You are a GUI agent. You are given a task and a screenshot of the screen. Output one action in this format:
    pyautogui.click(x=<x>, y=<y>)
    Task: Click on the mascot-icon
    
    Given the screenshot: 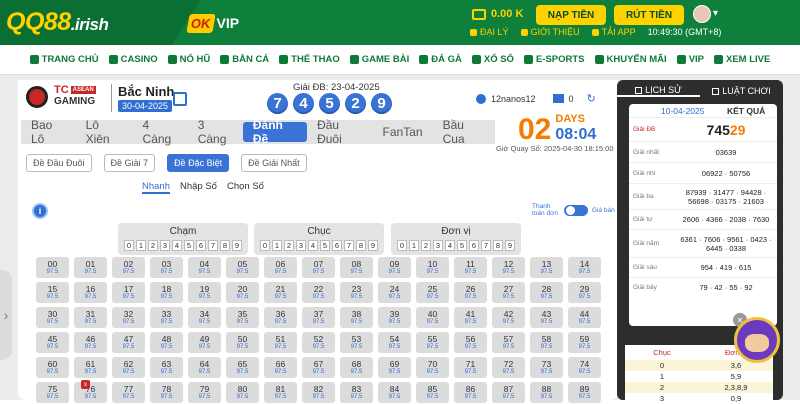 What is the action you would take?
    pyautogui.click(x=757, y=340)
    